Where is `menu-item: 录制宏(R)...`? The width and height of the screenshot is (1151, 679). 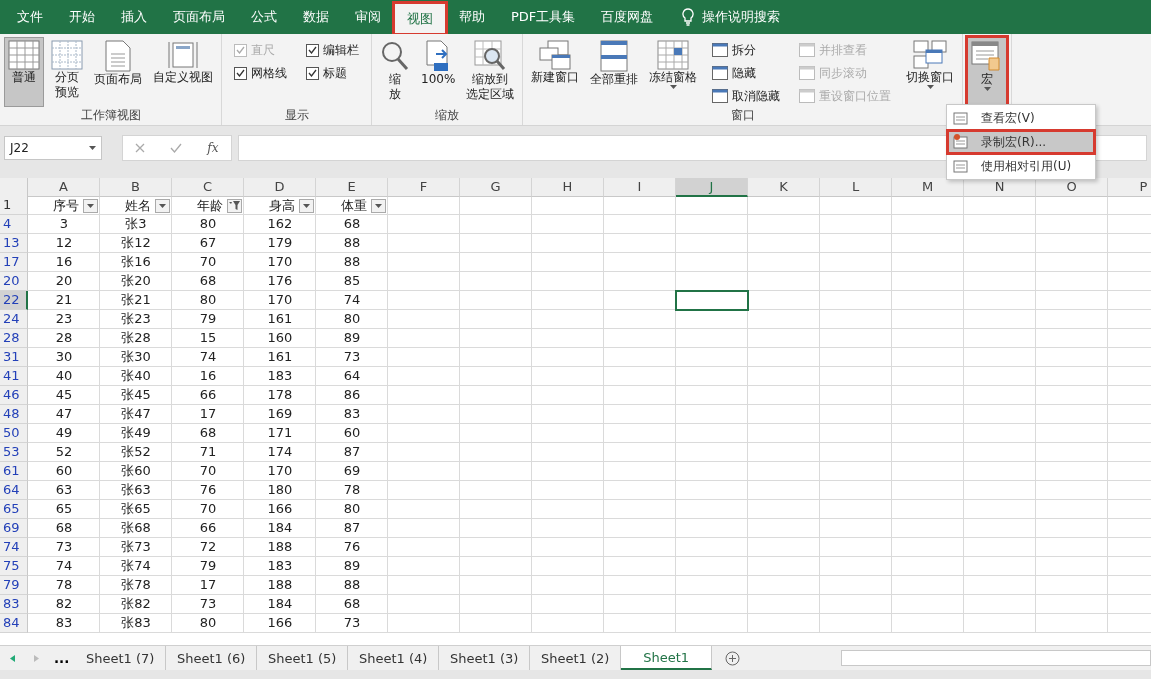 menu-item: 录制宏(R)... is located at coordinates (1021, 142).